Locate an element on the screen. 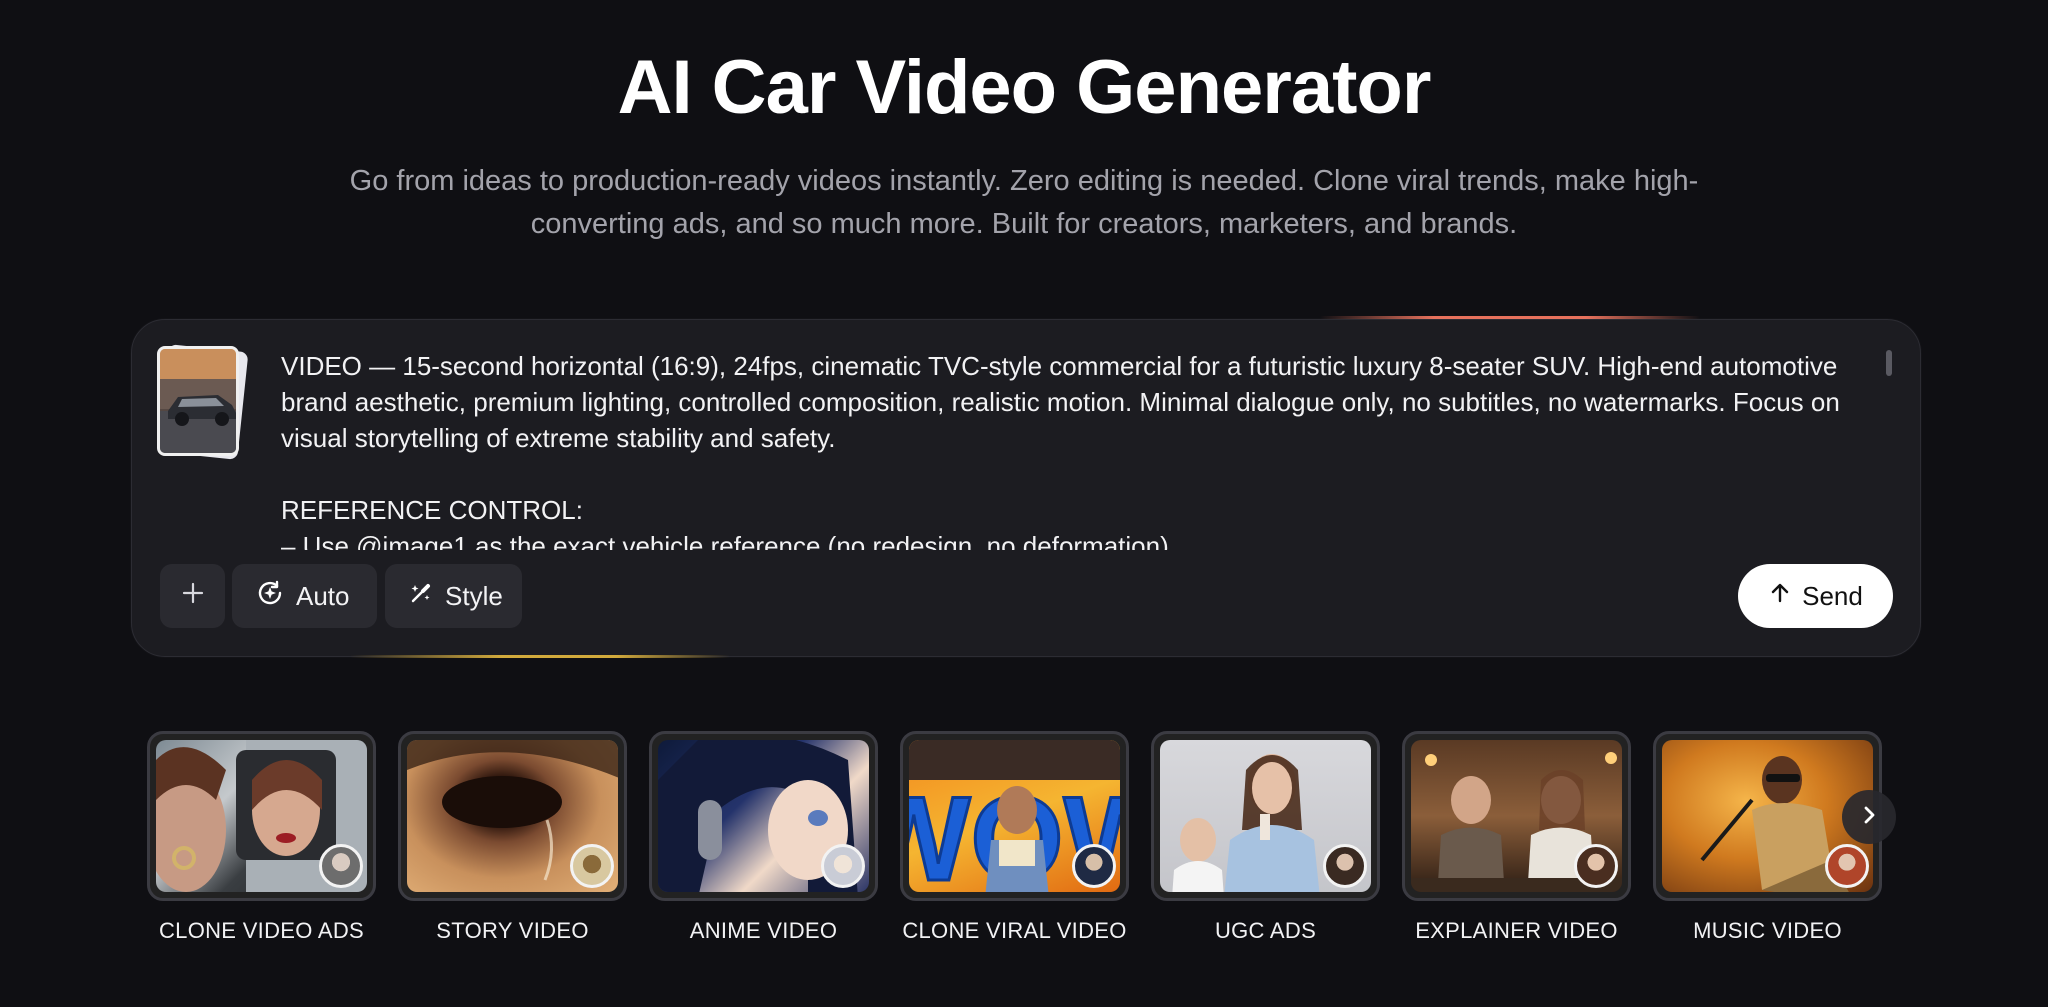 The width and height of the screenshot is (2048, 1007). style-button: Style is located at coordinates (453, 596).